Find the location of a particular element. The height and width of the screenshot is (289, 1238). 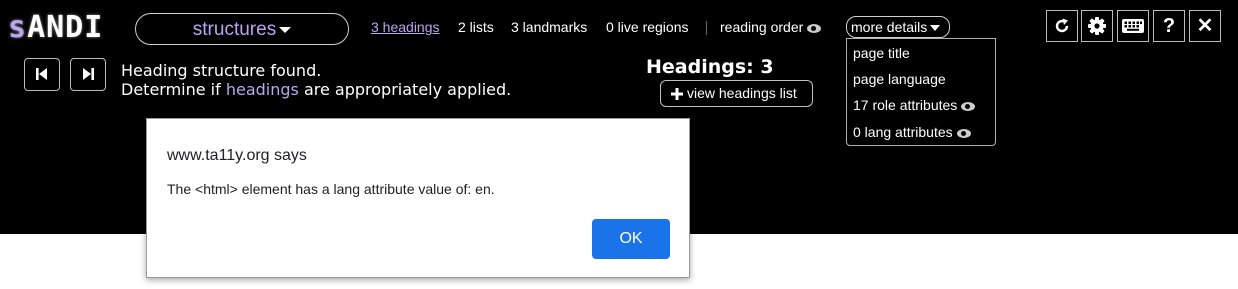

help-label: ? is located at coordinates (1169, 26).